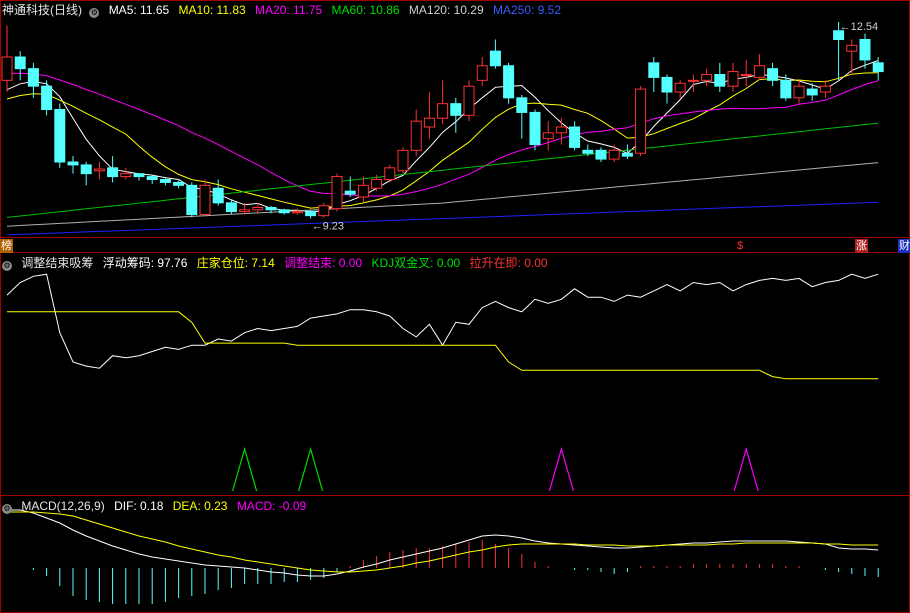  Describe the element at coordinates (271, 506) in the screenshot. I see `legend-macd: MACD: -0.09` at that location.